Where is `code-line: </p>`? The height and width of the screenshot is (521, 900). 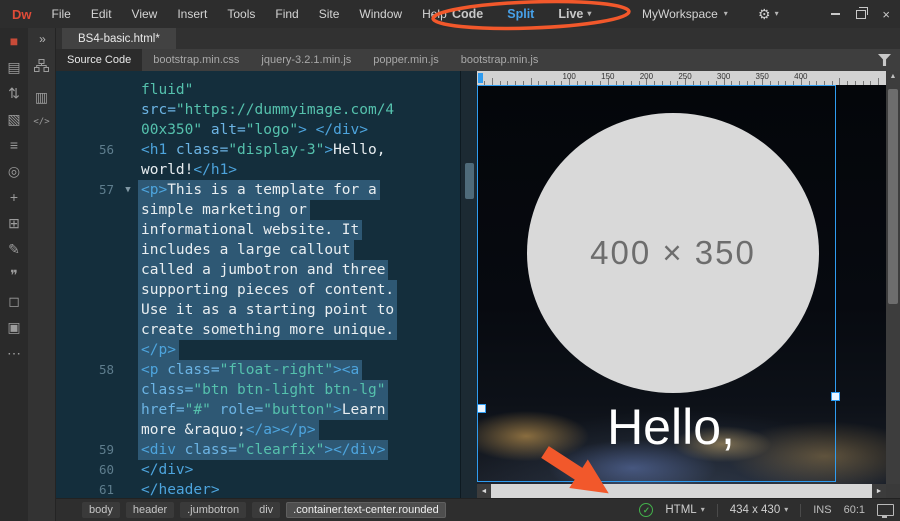 code-line: </p> is located at coordinates (258, 350).